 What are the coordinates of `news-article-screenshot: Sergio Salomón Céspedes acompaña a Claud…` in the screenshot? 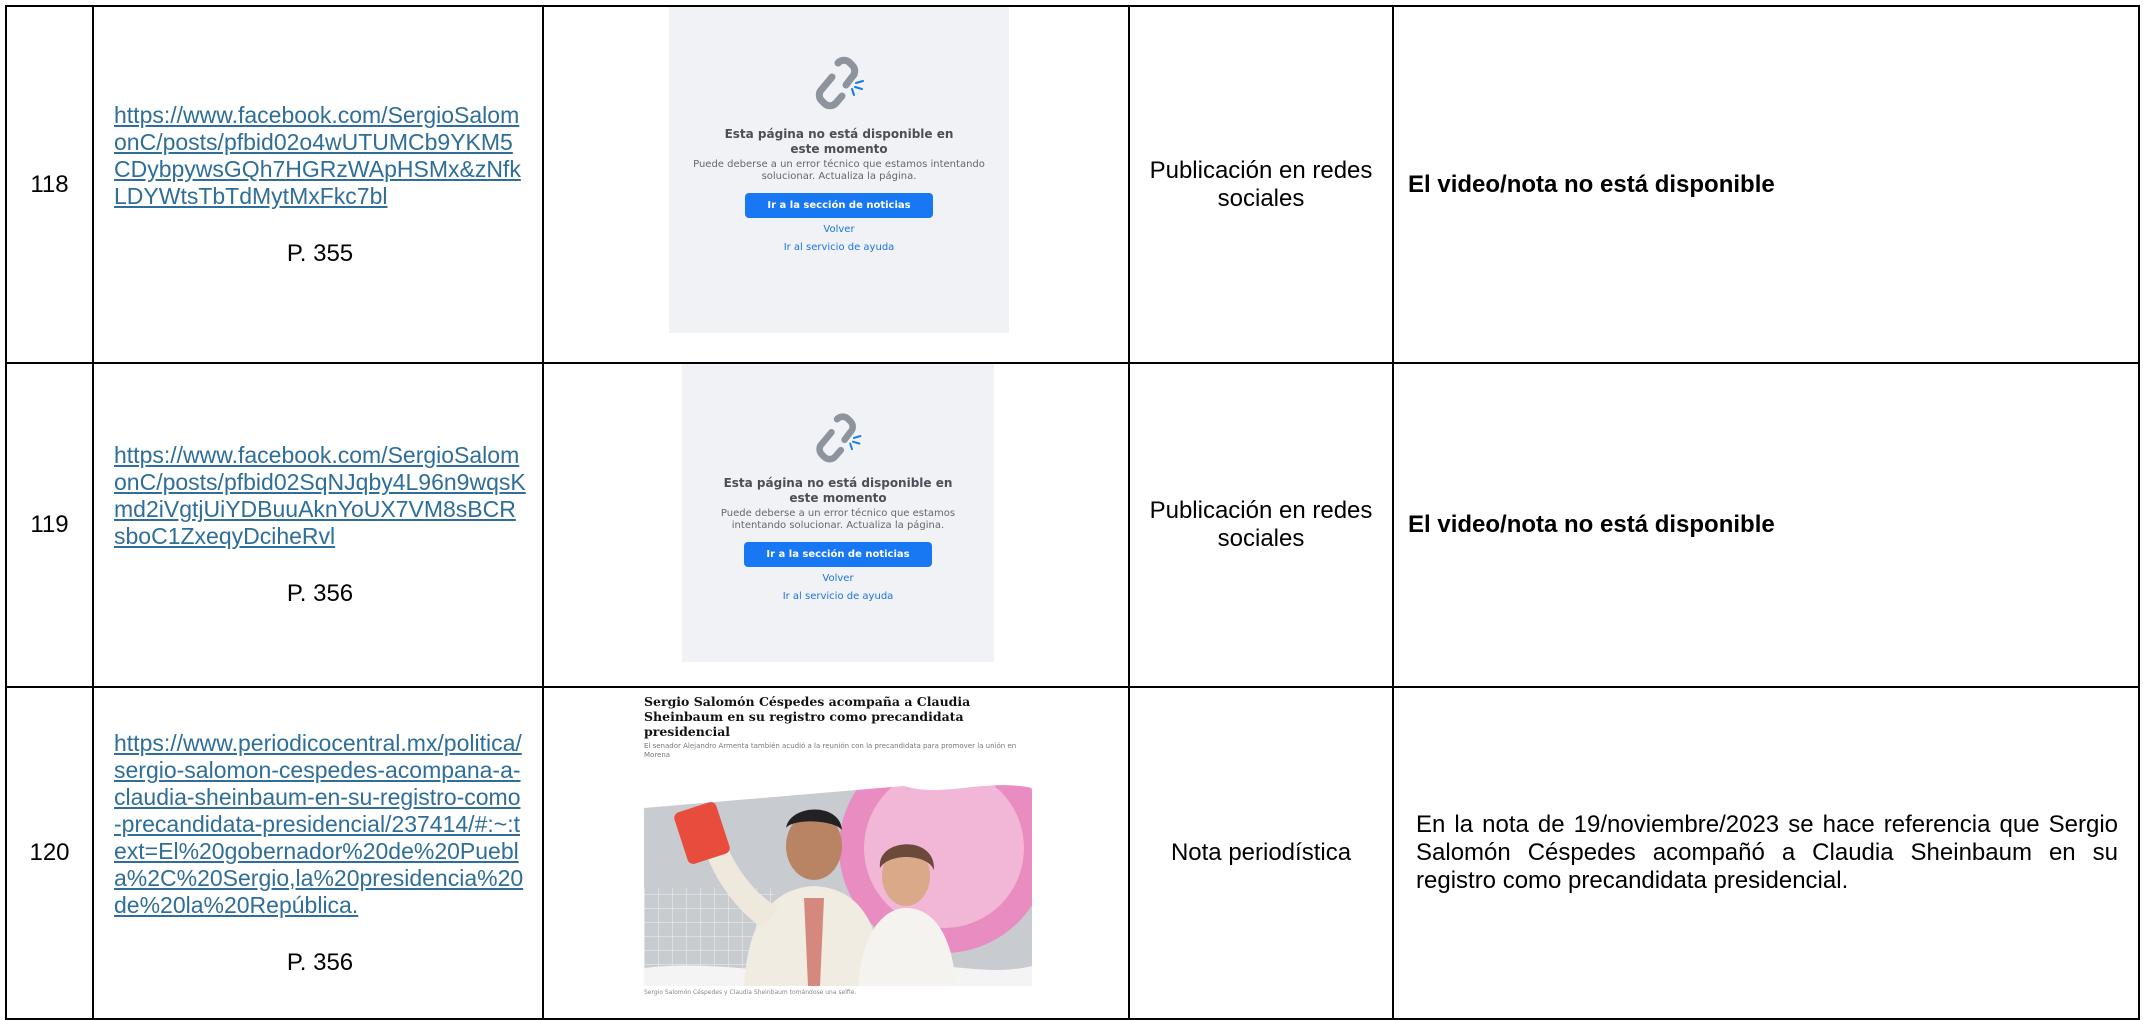 It's located at (844, 854).